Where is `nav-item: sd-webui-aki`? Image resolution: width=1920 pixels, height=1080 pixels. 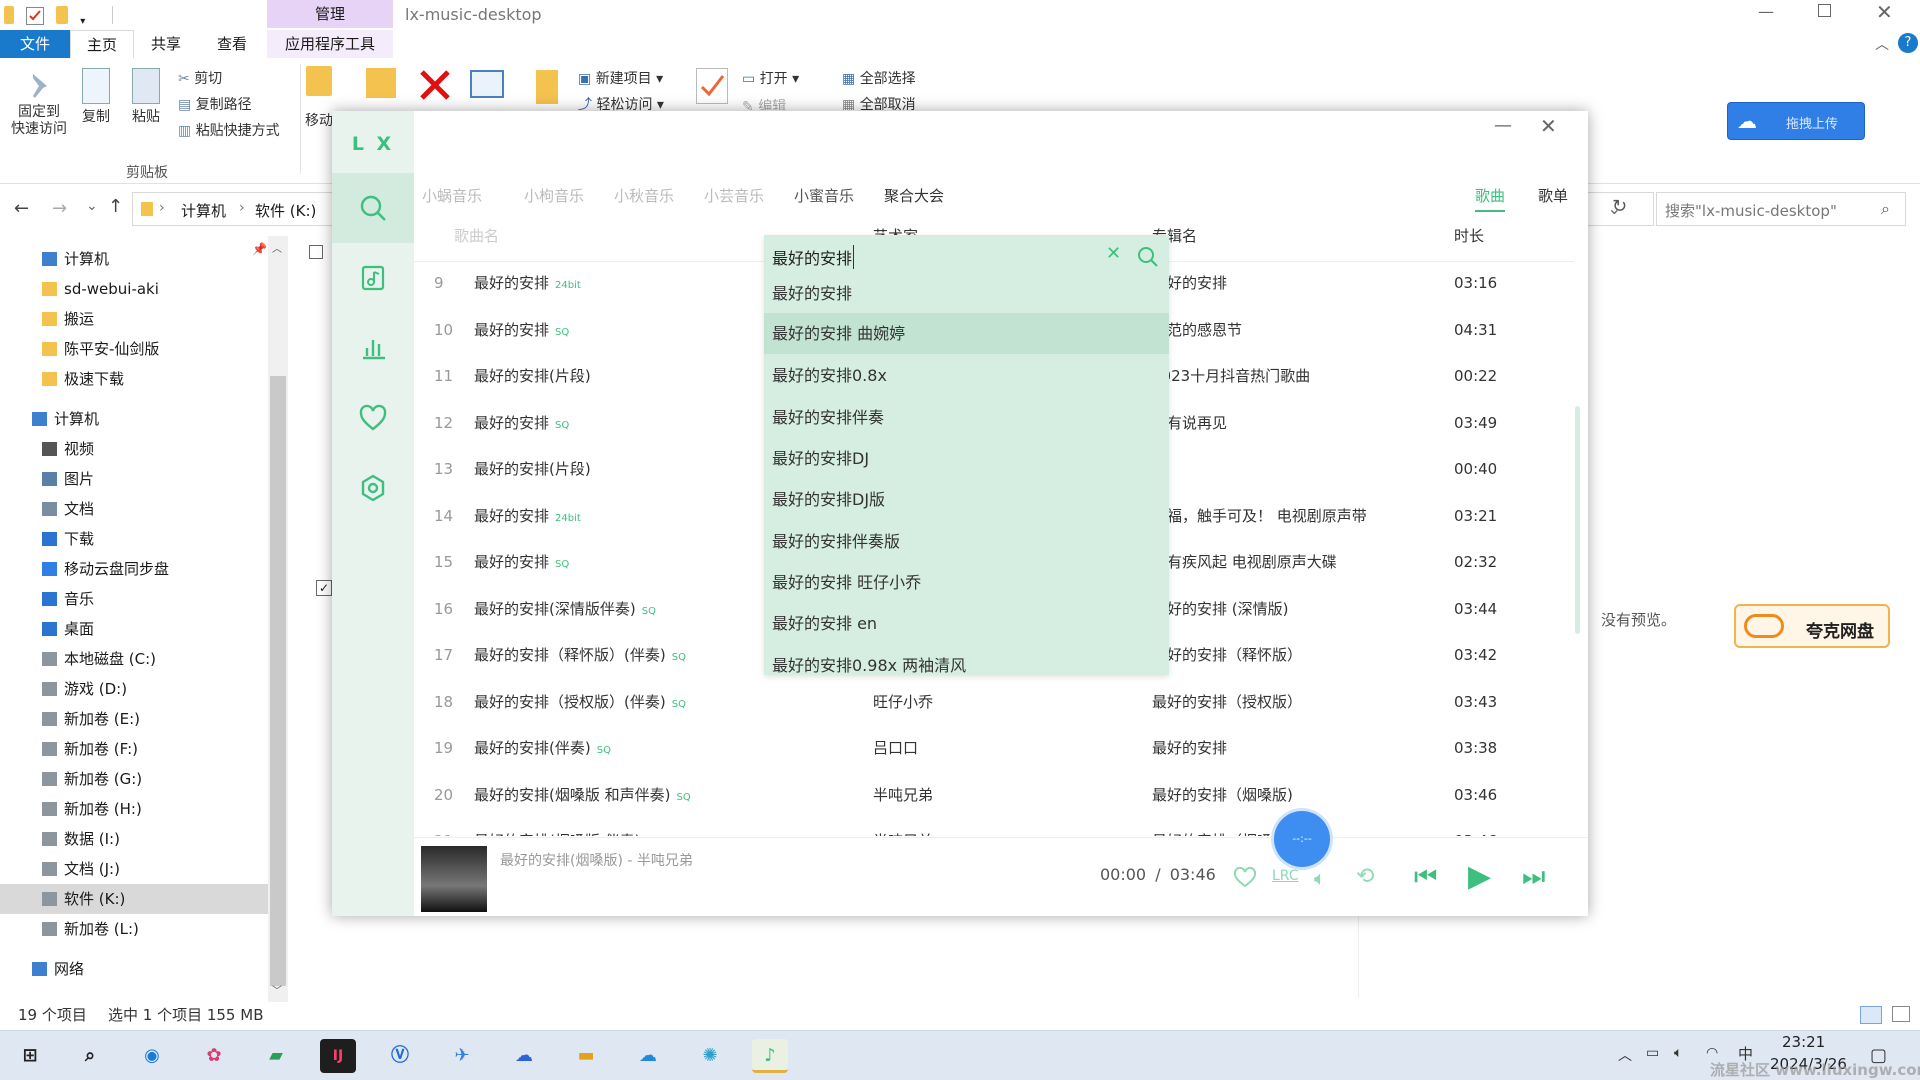
nav-item: sd-webui-aki is located at coordinates (134, 289).